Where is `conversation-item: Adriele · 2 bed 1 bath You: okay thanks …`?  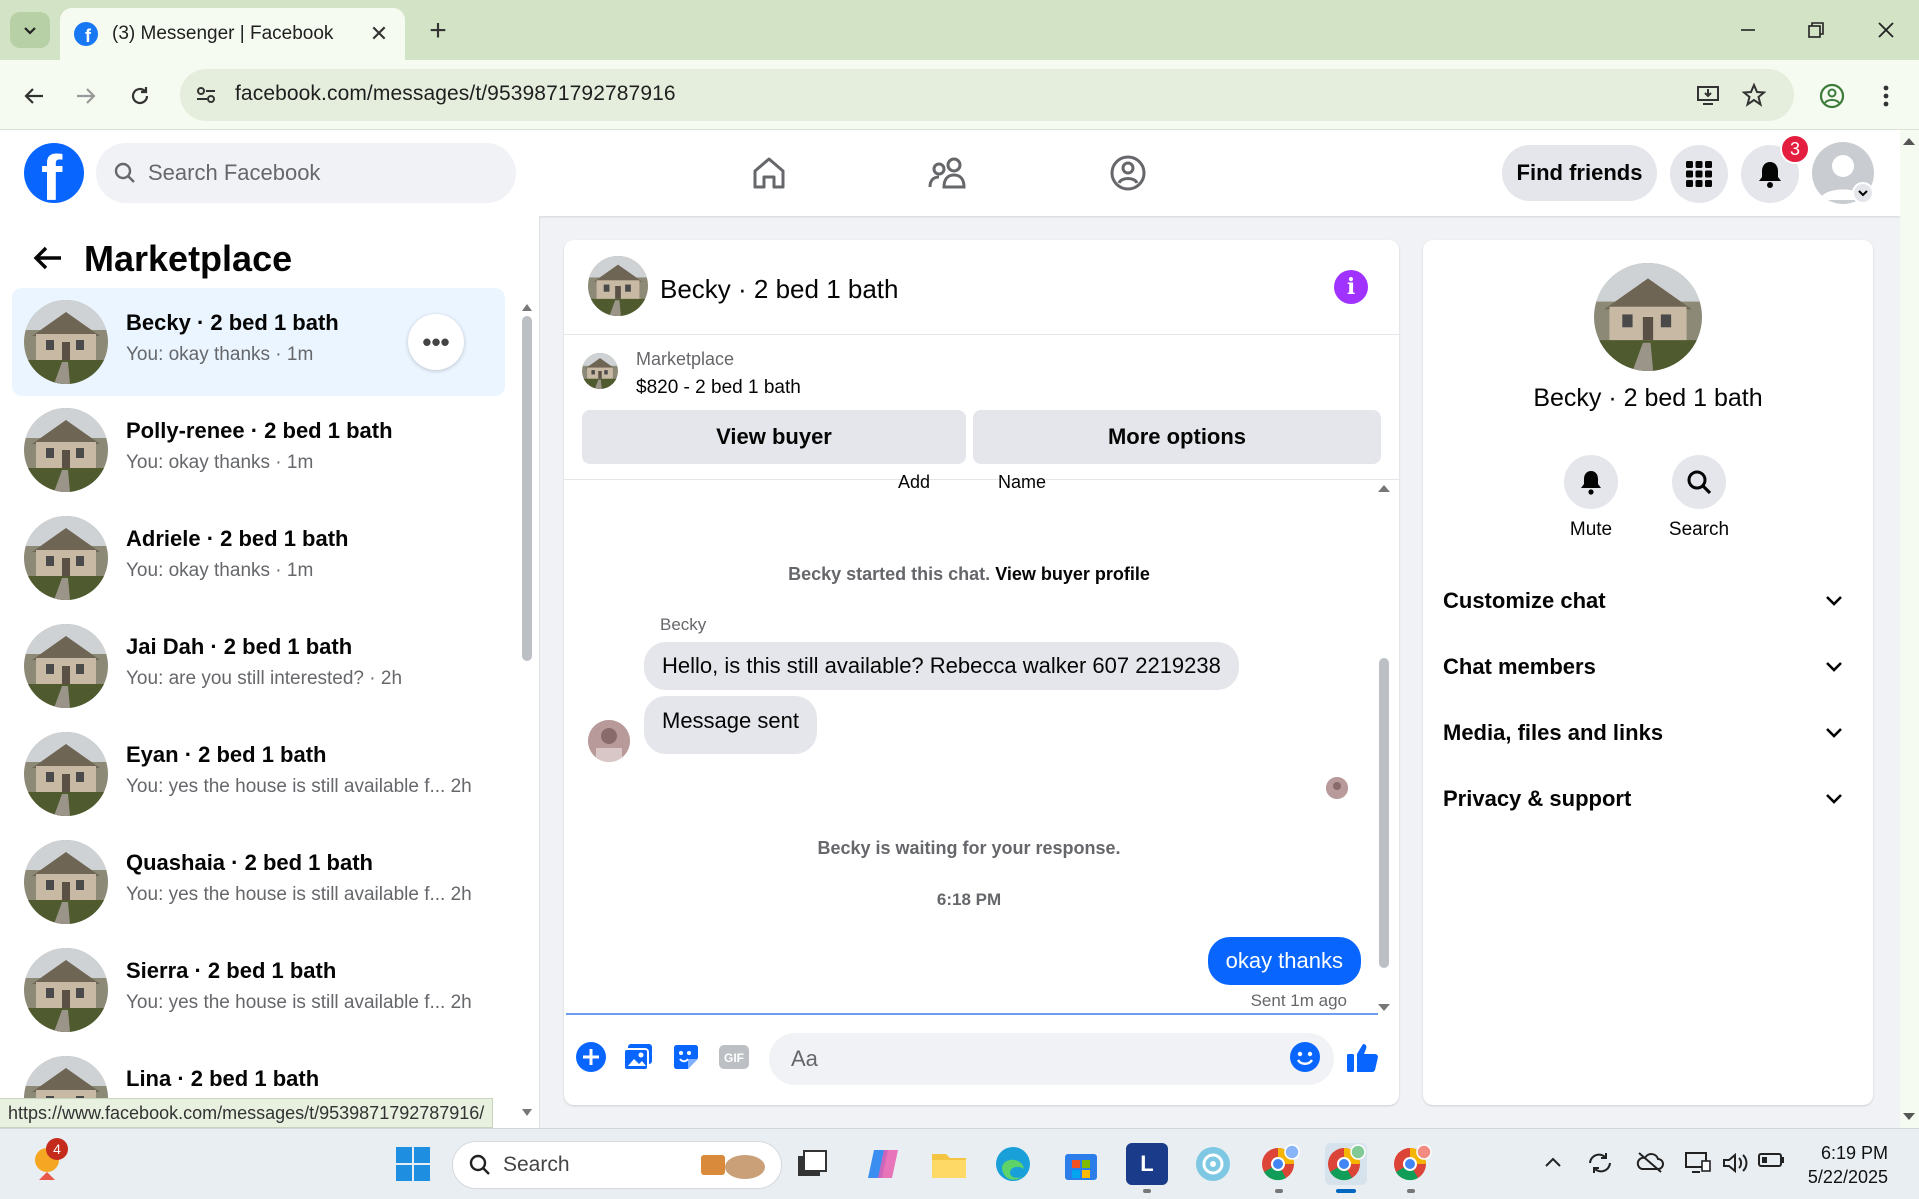 conversation-item: Adriele · 2 bed 1 bath You: okay thanks … is located at coordinates (258, 558).